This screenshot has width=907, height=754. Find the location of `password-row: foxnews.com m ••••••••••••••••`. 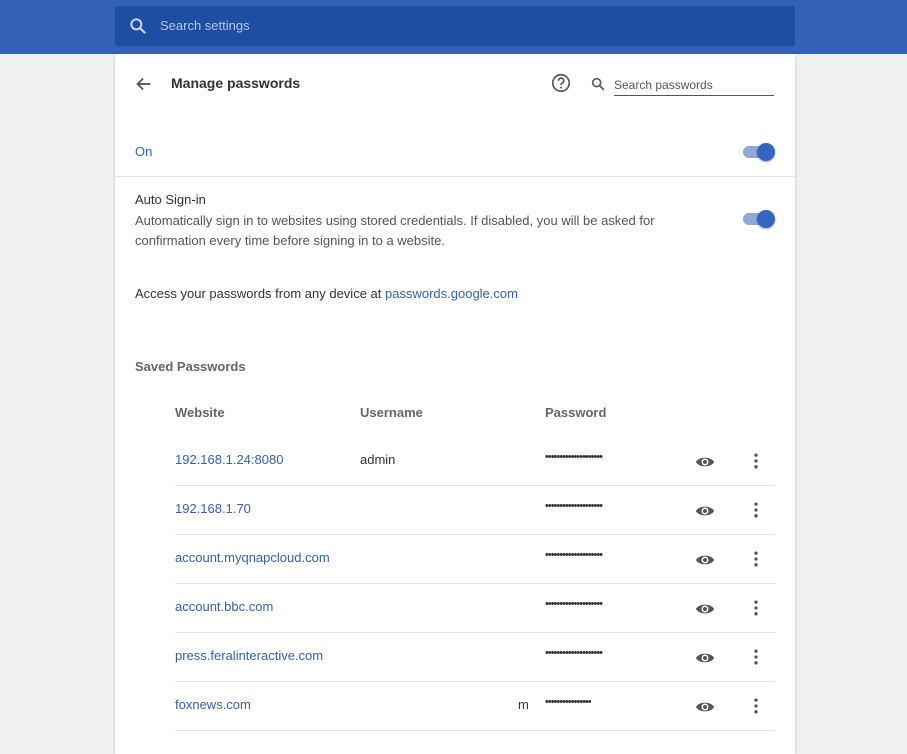

password-row: foxnews.com m •••••••••••••••• is located at coordinates (475, 706).